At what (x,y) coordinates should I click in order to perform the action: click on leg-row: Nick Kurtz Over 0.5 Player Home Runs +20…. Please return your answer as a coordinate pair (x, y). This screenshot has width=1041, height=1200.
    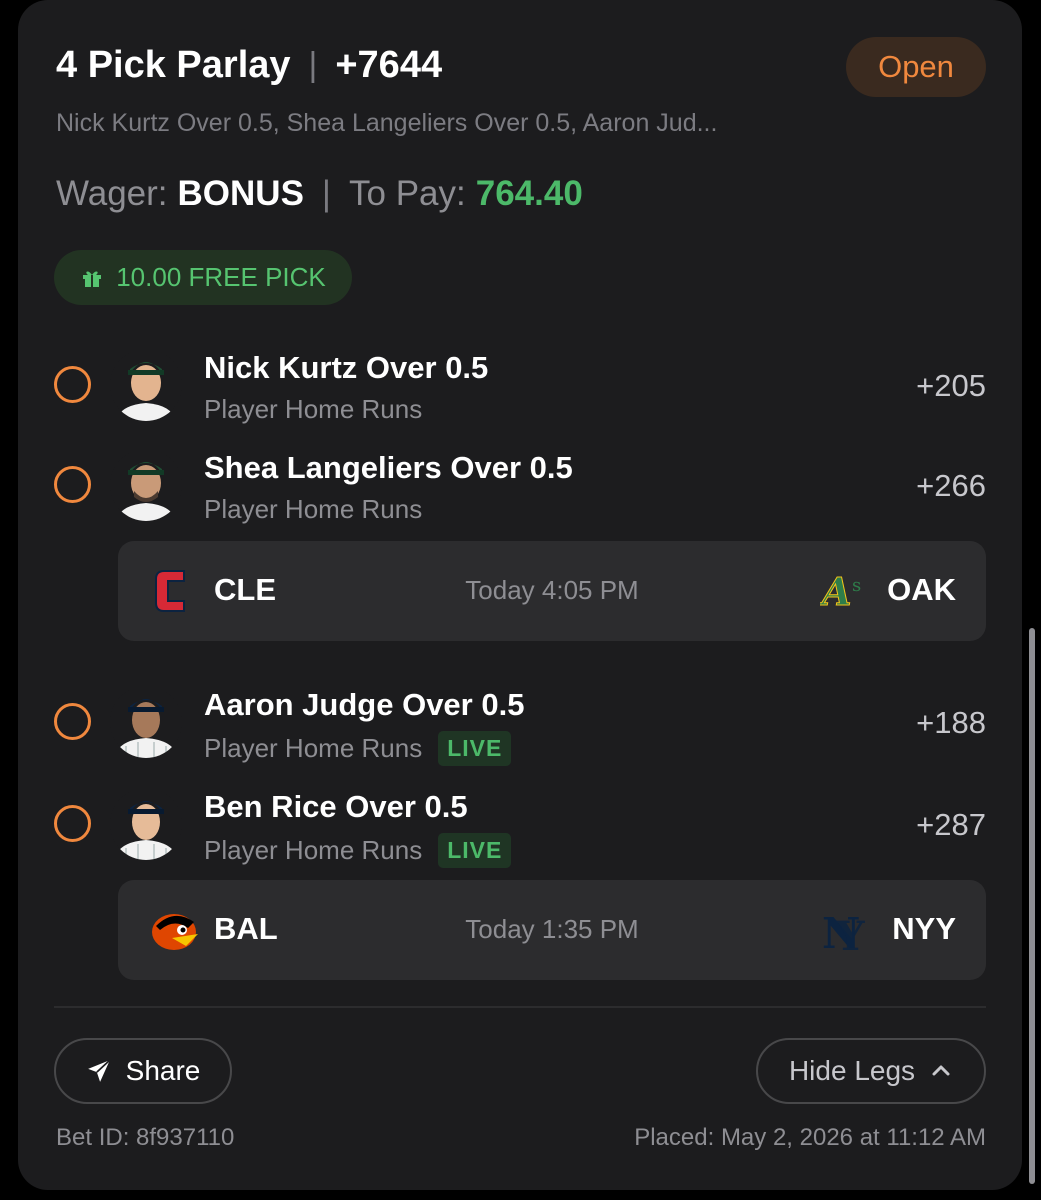
    Looking at the image, I should click on (520, 383).